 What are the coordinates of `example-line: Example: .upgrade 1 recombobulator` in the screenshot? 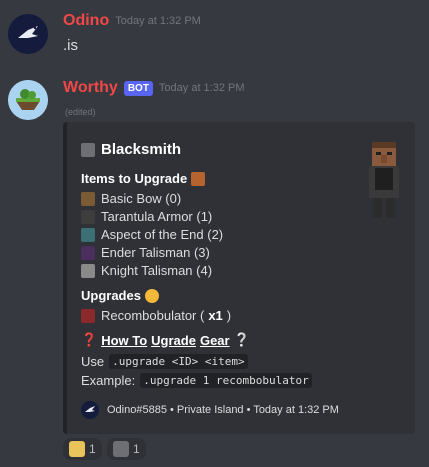 It's located at (196, 380).